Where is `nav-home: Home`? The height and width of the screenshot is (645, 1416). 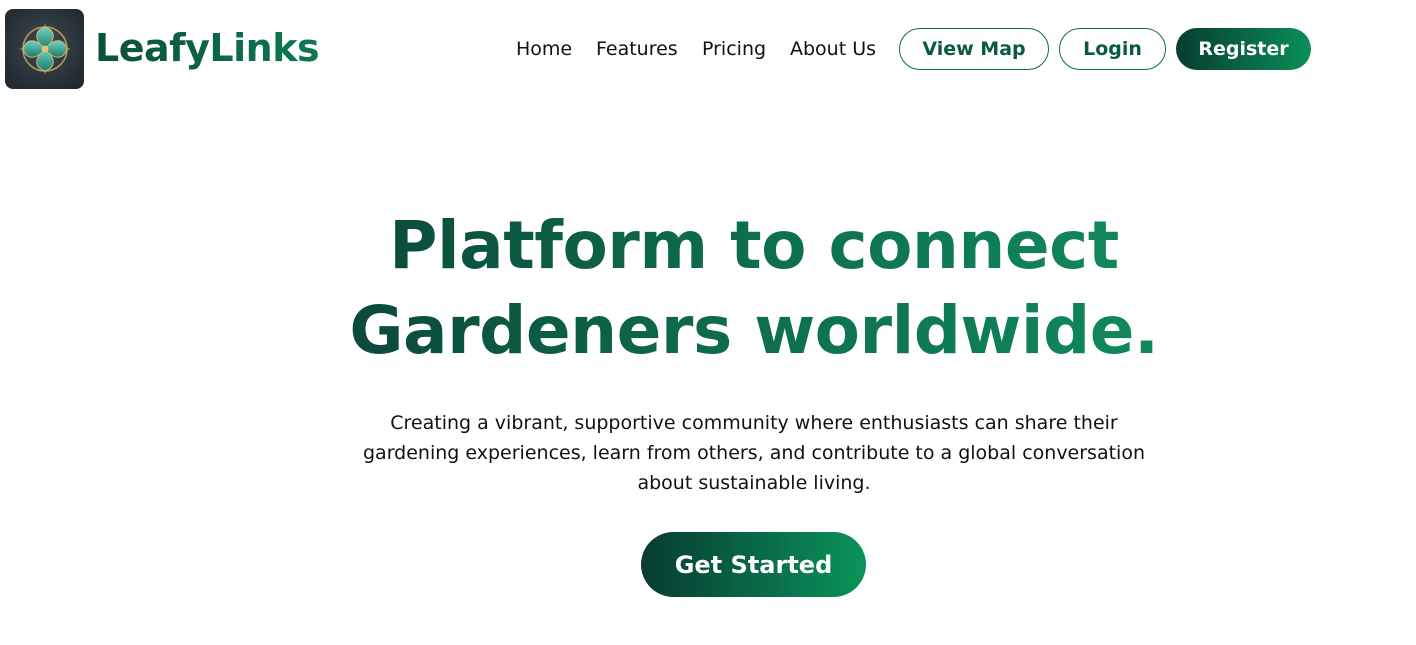
nav-home: Home is located at coordinates (544, 49).